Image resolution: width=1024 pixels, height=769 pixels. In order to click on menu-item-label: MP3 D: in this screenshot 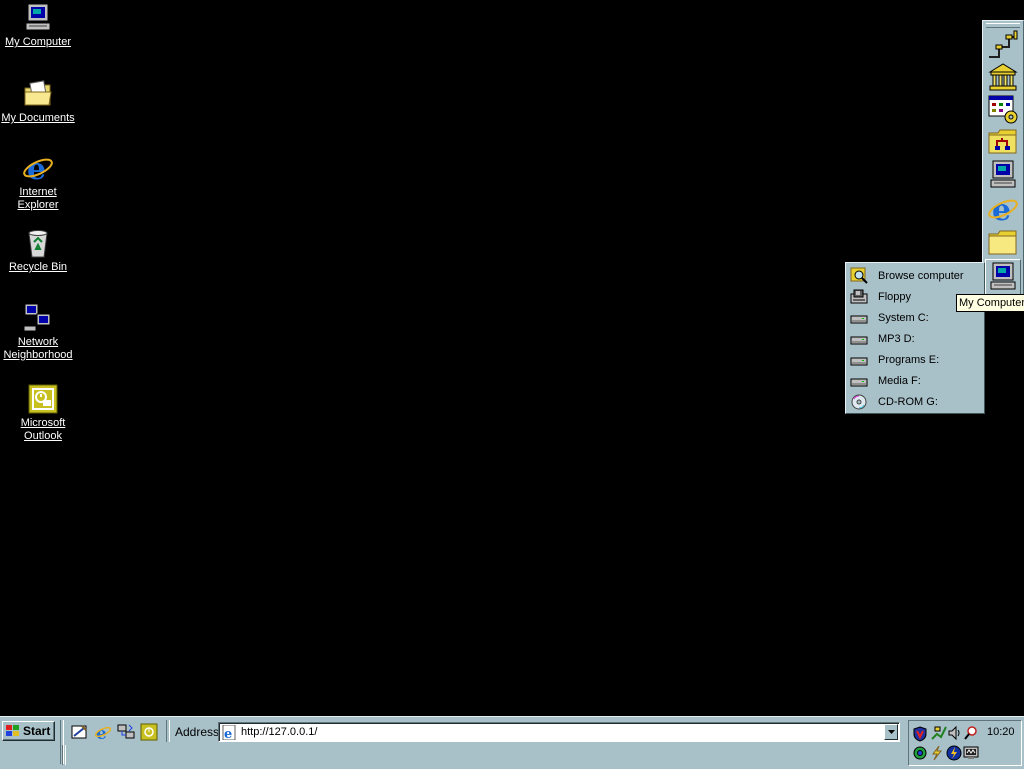, I will do `click(896, 338)`.